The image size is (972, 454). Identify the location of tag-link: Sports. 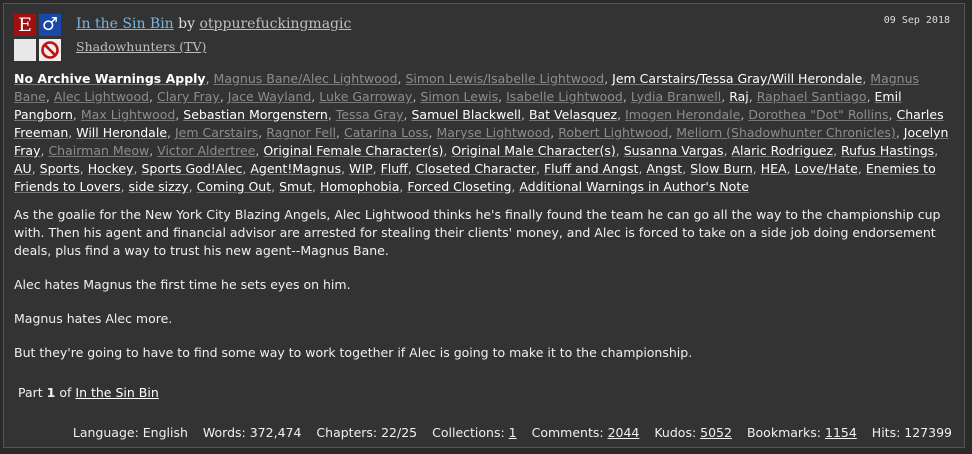
(60, 168).